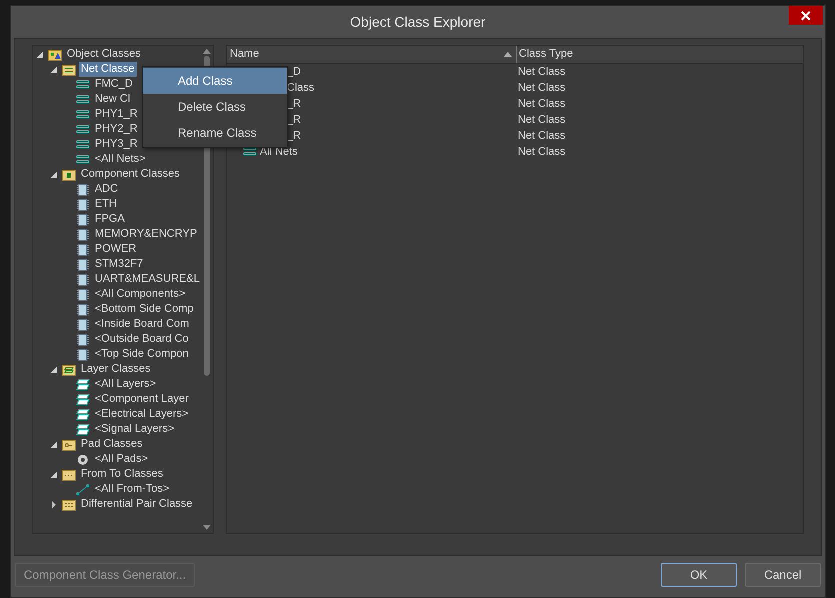  Describe the element at coordinates (132, 489) in the screenshot. I see `tree-item: <All From-Tos>` at that location.